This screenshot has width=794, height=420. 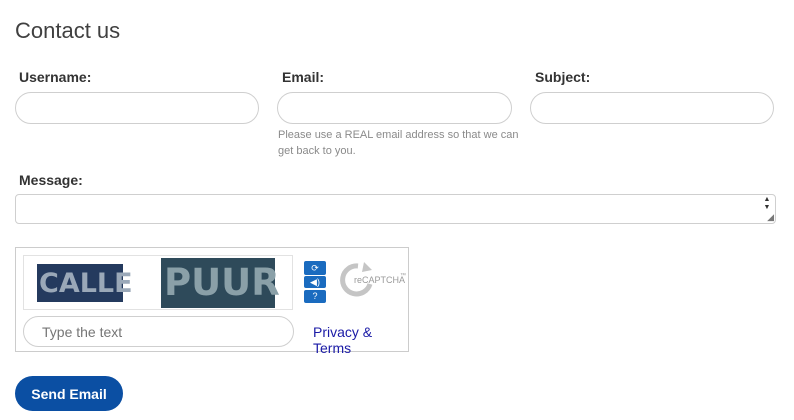 I want to click on privacy-terms-link: Privacy & Terms, so click(x=360, y=340).